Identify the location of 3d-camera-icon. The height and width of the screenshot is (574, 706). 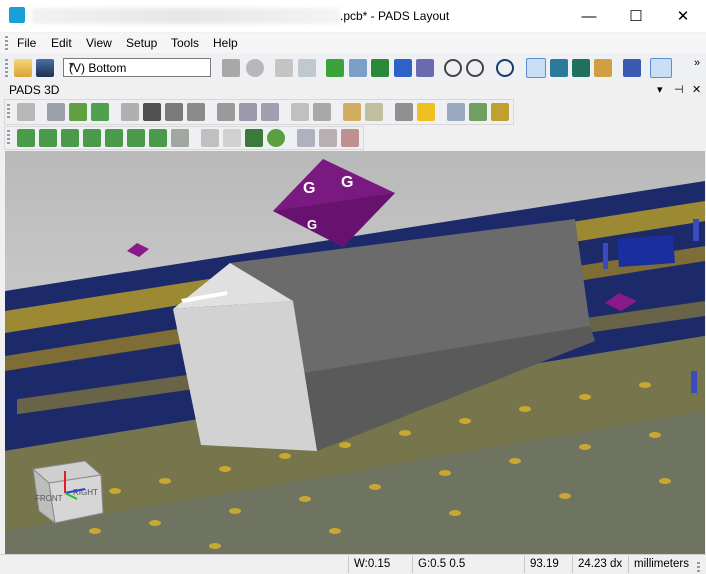
(559, 68).